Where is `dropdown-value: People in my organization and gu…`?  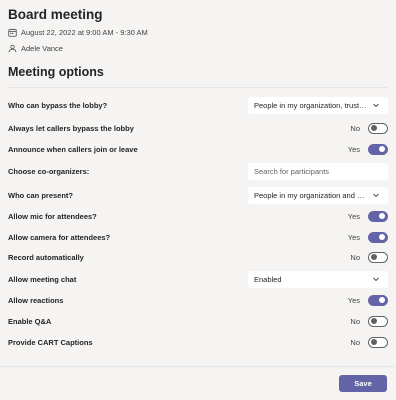
dropdown-value: People in my organization and gu… is located at coordinates (311, 195).